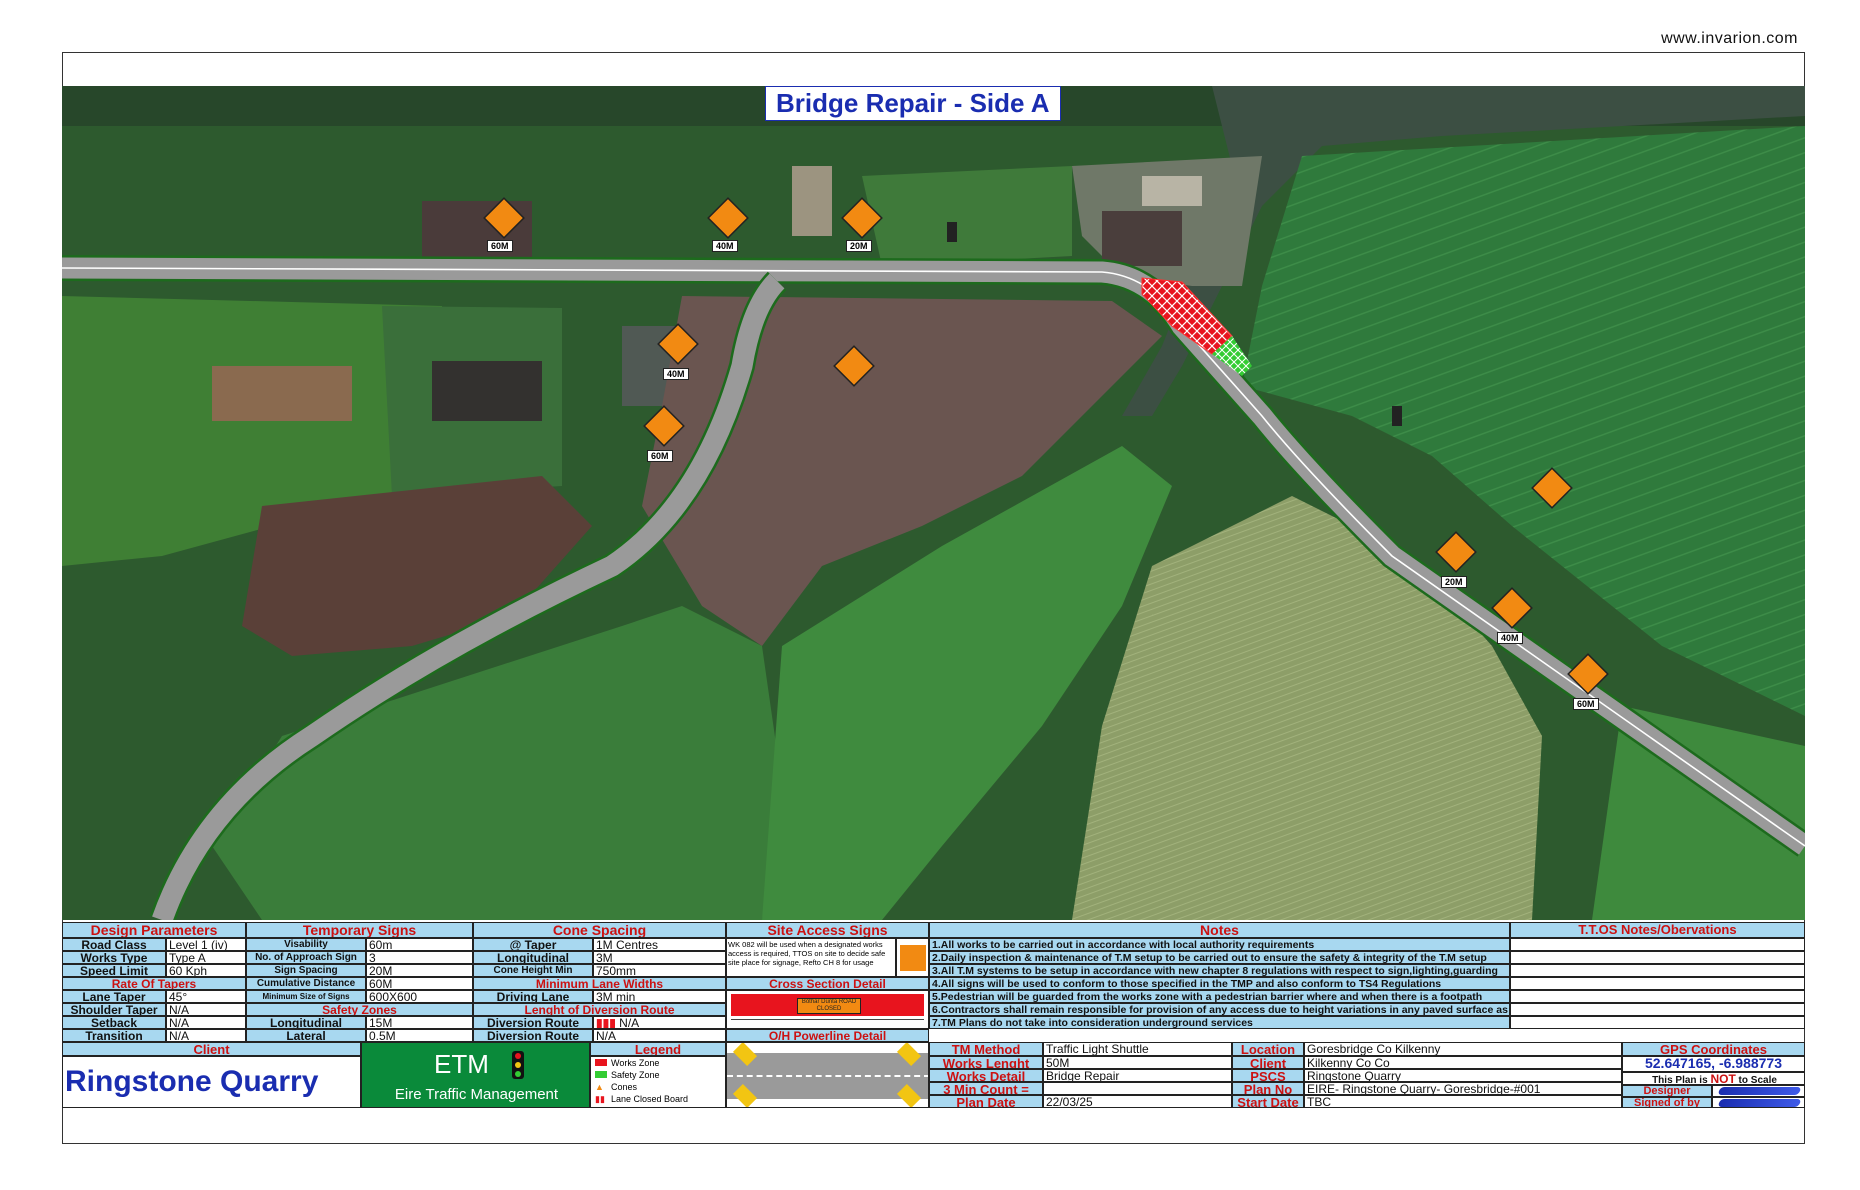 The image size is (1860, 1190). Describe the element at coordinates (1681, 1080) in the screenshot. I see `scale-note-a: This Plan is` at that location.